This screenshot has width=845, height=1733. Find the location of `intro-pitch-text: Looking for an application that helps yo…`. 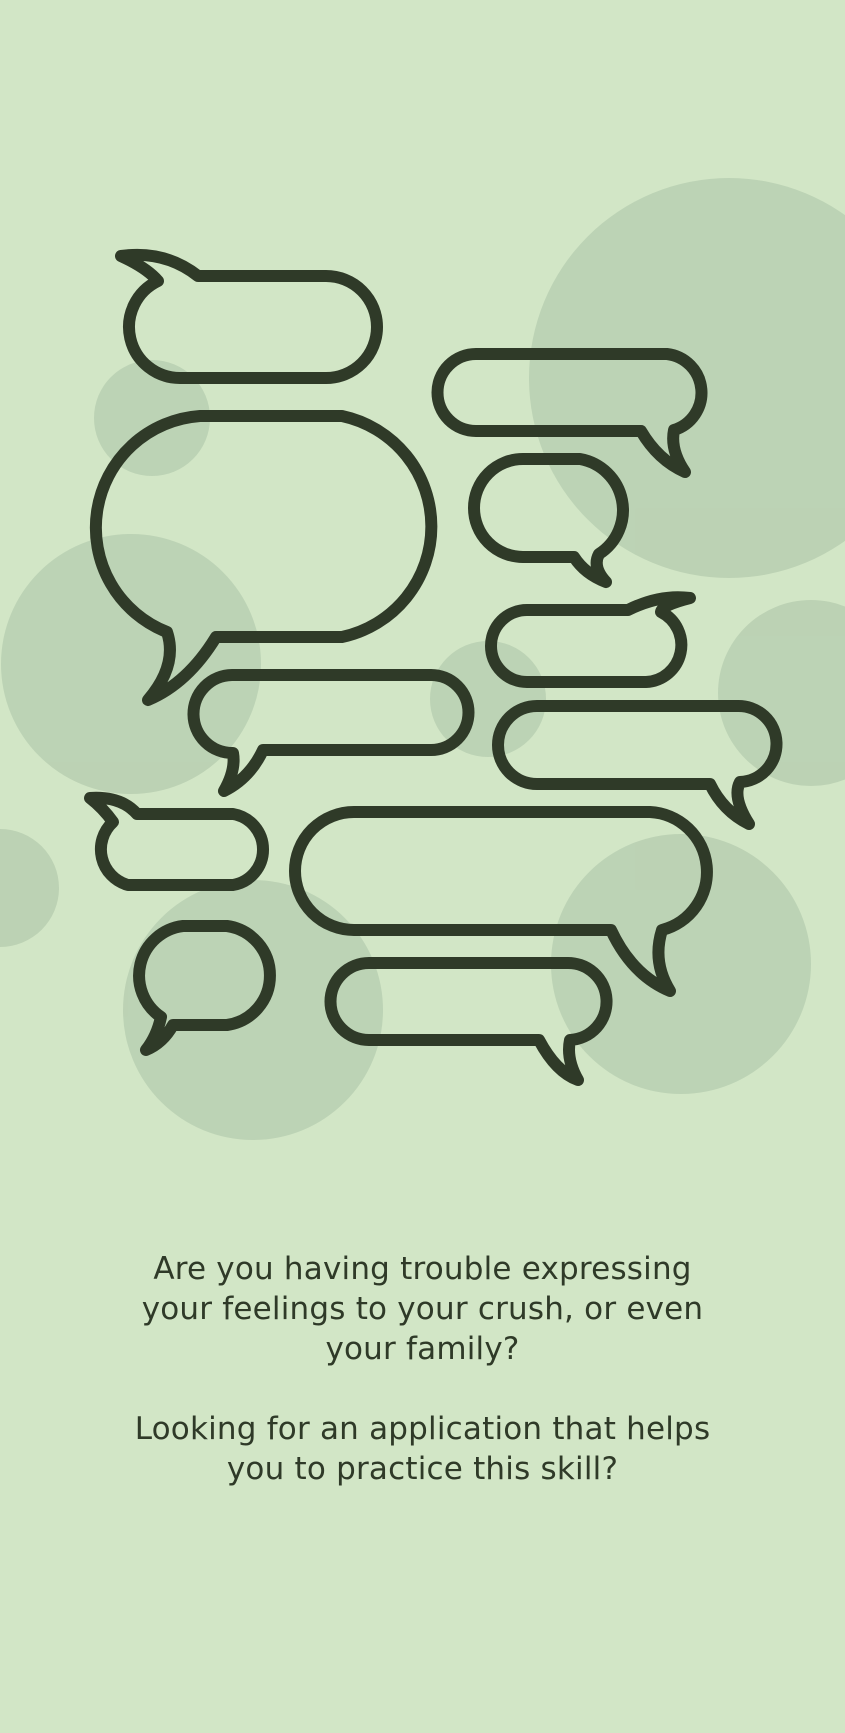

intro-pitch-text: Looking for an application that helps yo… is located at coordinates (422, 1449).